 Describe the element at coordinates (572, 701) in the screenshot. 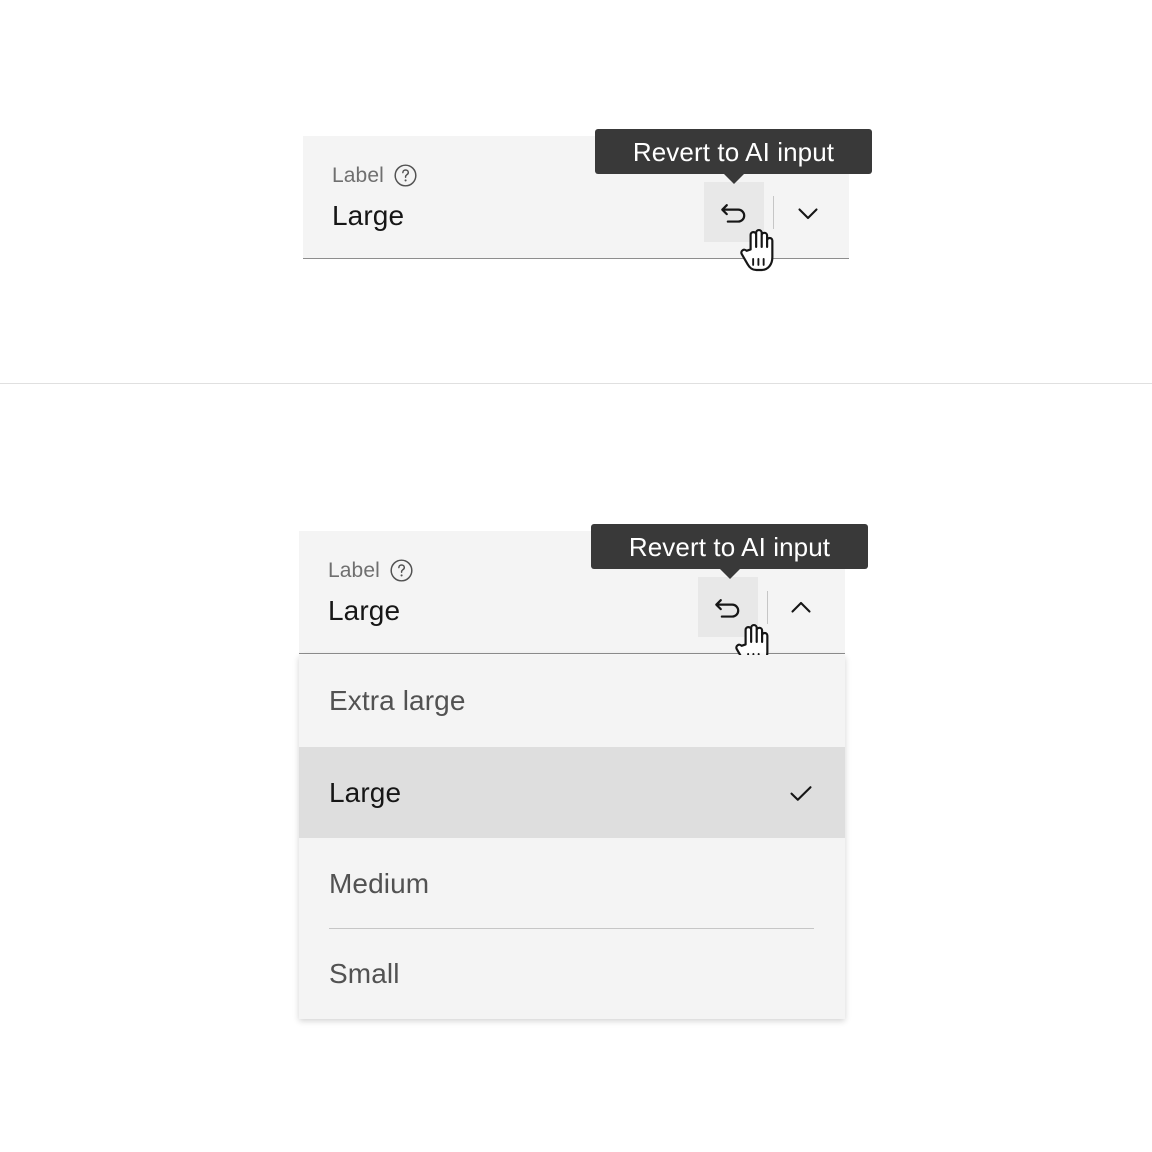

I see `list-item: Extra large` at that location.